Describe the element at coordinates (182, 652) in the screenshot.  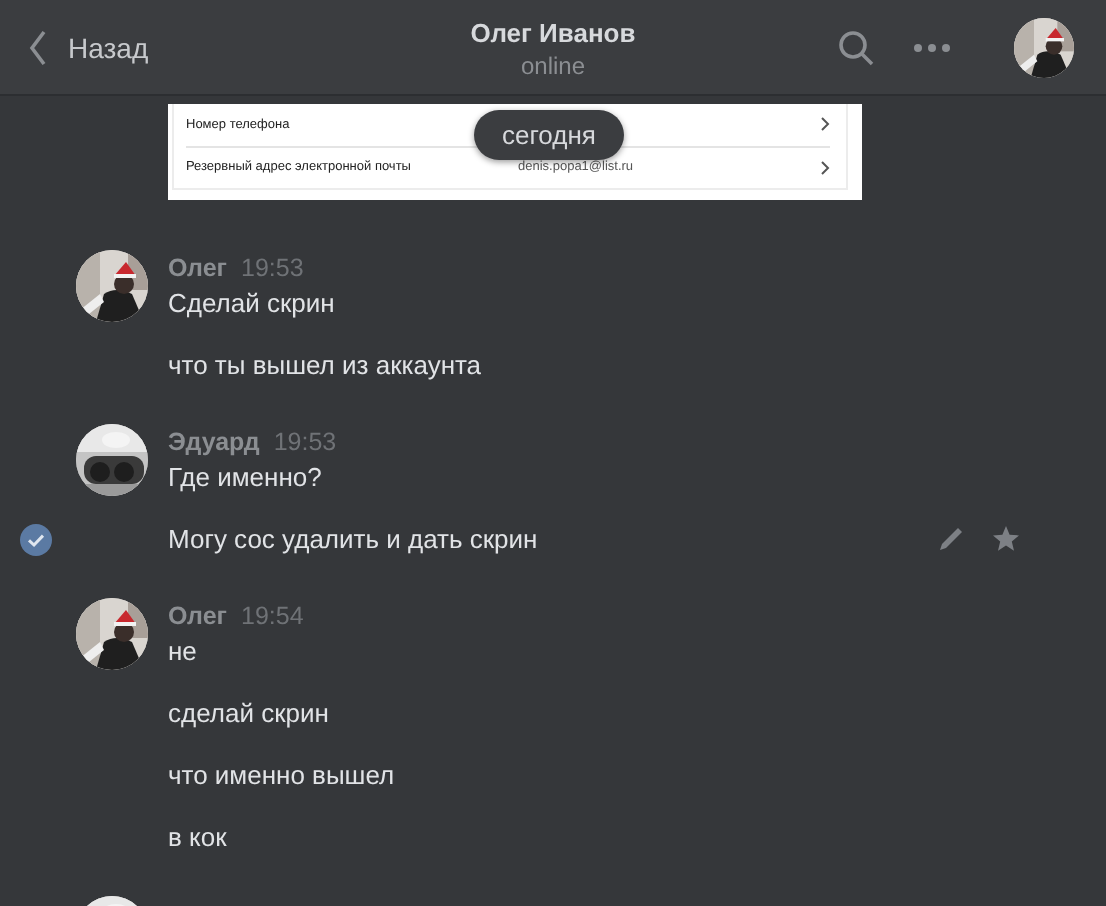
I see `message-text: не` at that location.